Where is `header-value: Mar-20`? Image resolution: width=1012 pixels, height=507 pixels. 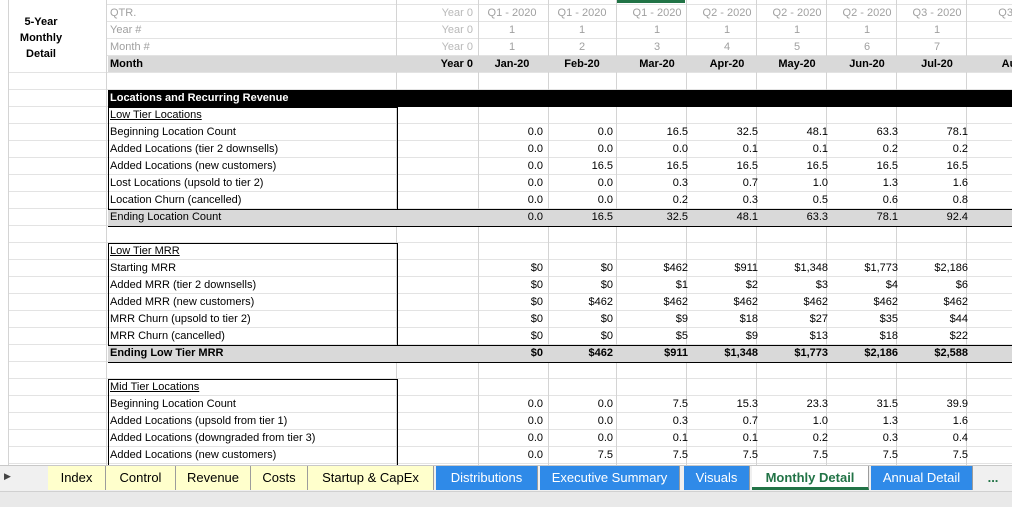 header-value: Mar-20 is located at coordinates (657, 64).